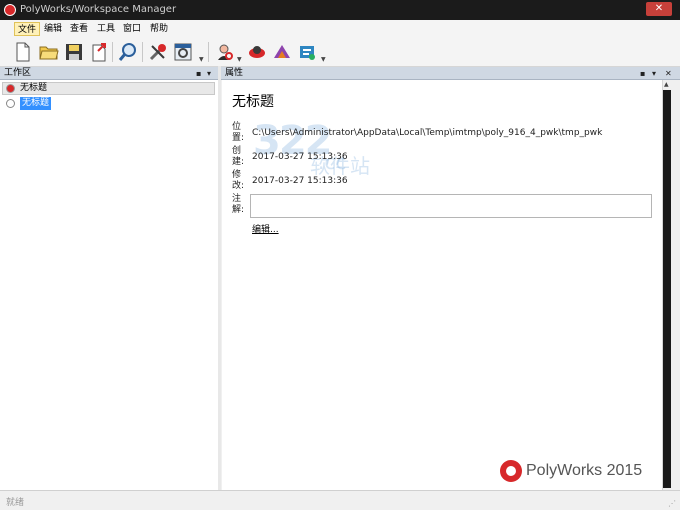  Describe the element at coordinates (234, 73) in the screenshot. I see `properties-panel-title: 属性` at that location.